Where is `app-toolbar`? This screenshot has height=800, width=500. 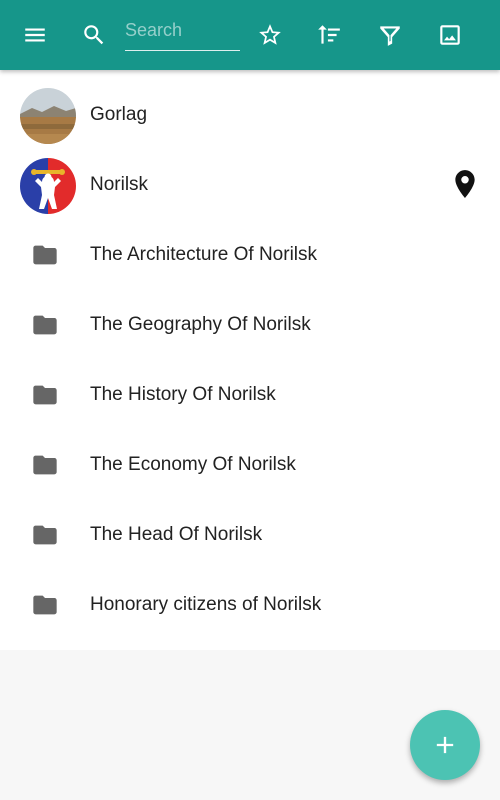 app-toolbar is located at coordinates (250, 35).